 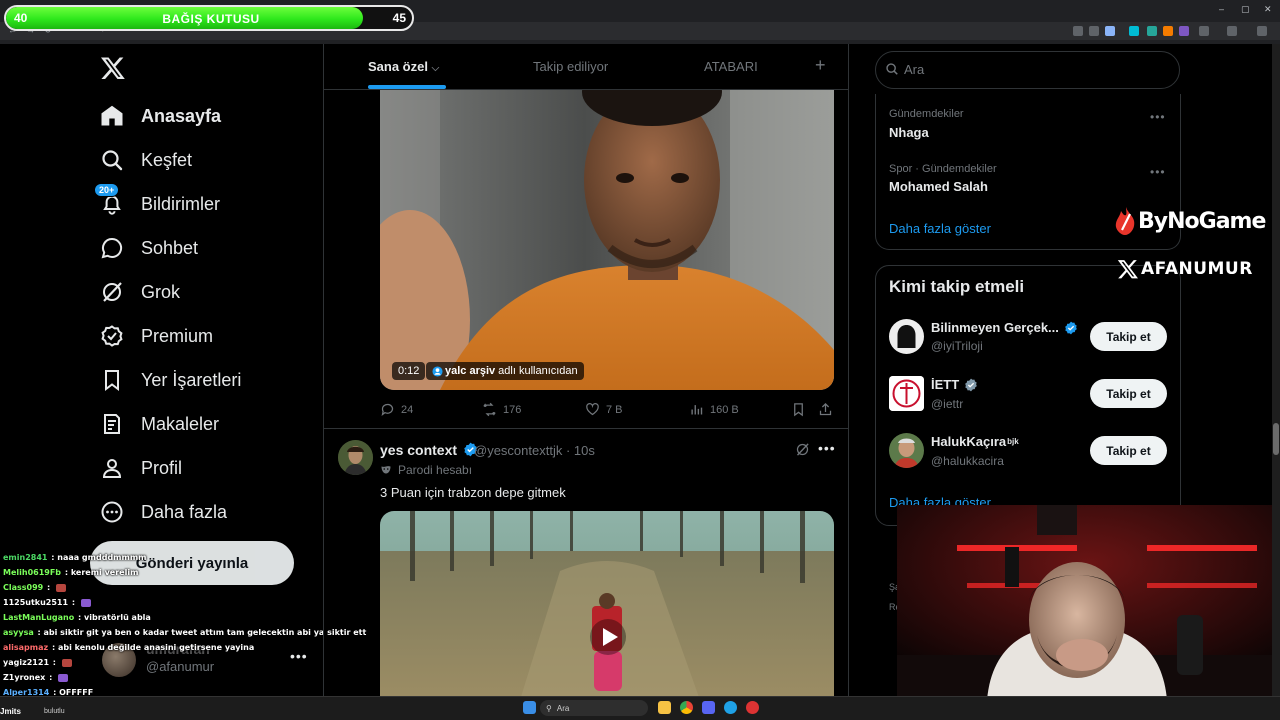 What do you see at coordinates (938, 186) in the screenshot?
I see `trend-name: Mohamed Salah` at bounding box center [938, 186].